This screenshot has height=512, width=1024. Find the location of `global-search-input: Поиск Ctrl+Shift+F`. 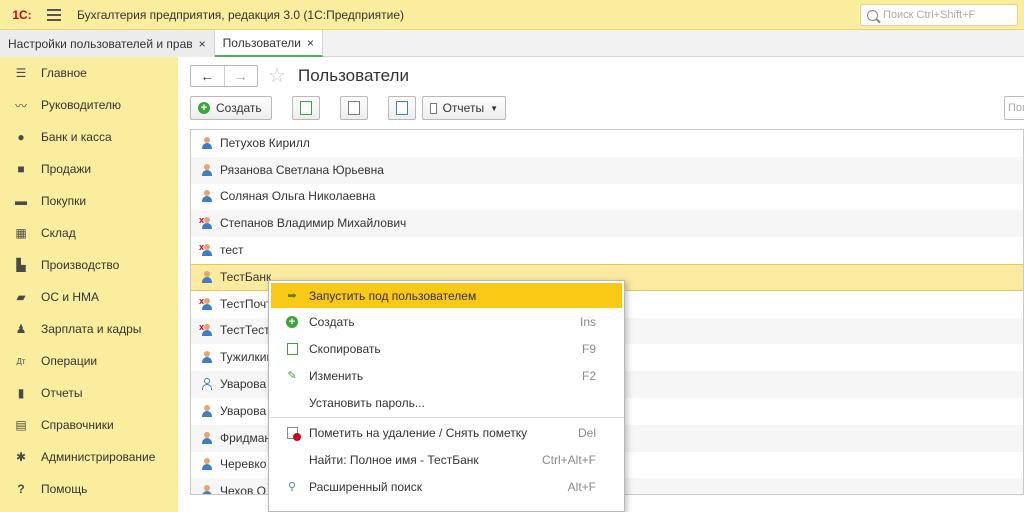

global-search-input: Поиск Ctrl+Shift+F is located at coordinates (939, 15).